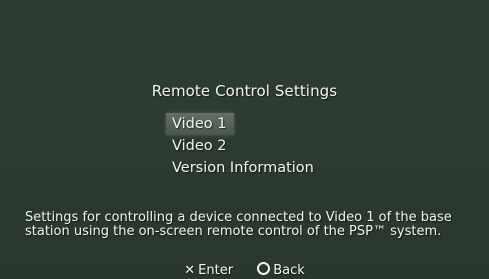 The width and height of the screenshot is (489, 279). Describe the element at coordinates (243, 146) in the screenshot. I see `settings-menu: Video 1 Video 2 Version Information` at that location.